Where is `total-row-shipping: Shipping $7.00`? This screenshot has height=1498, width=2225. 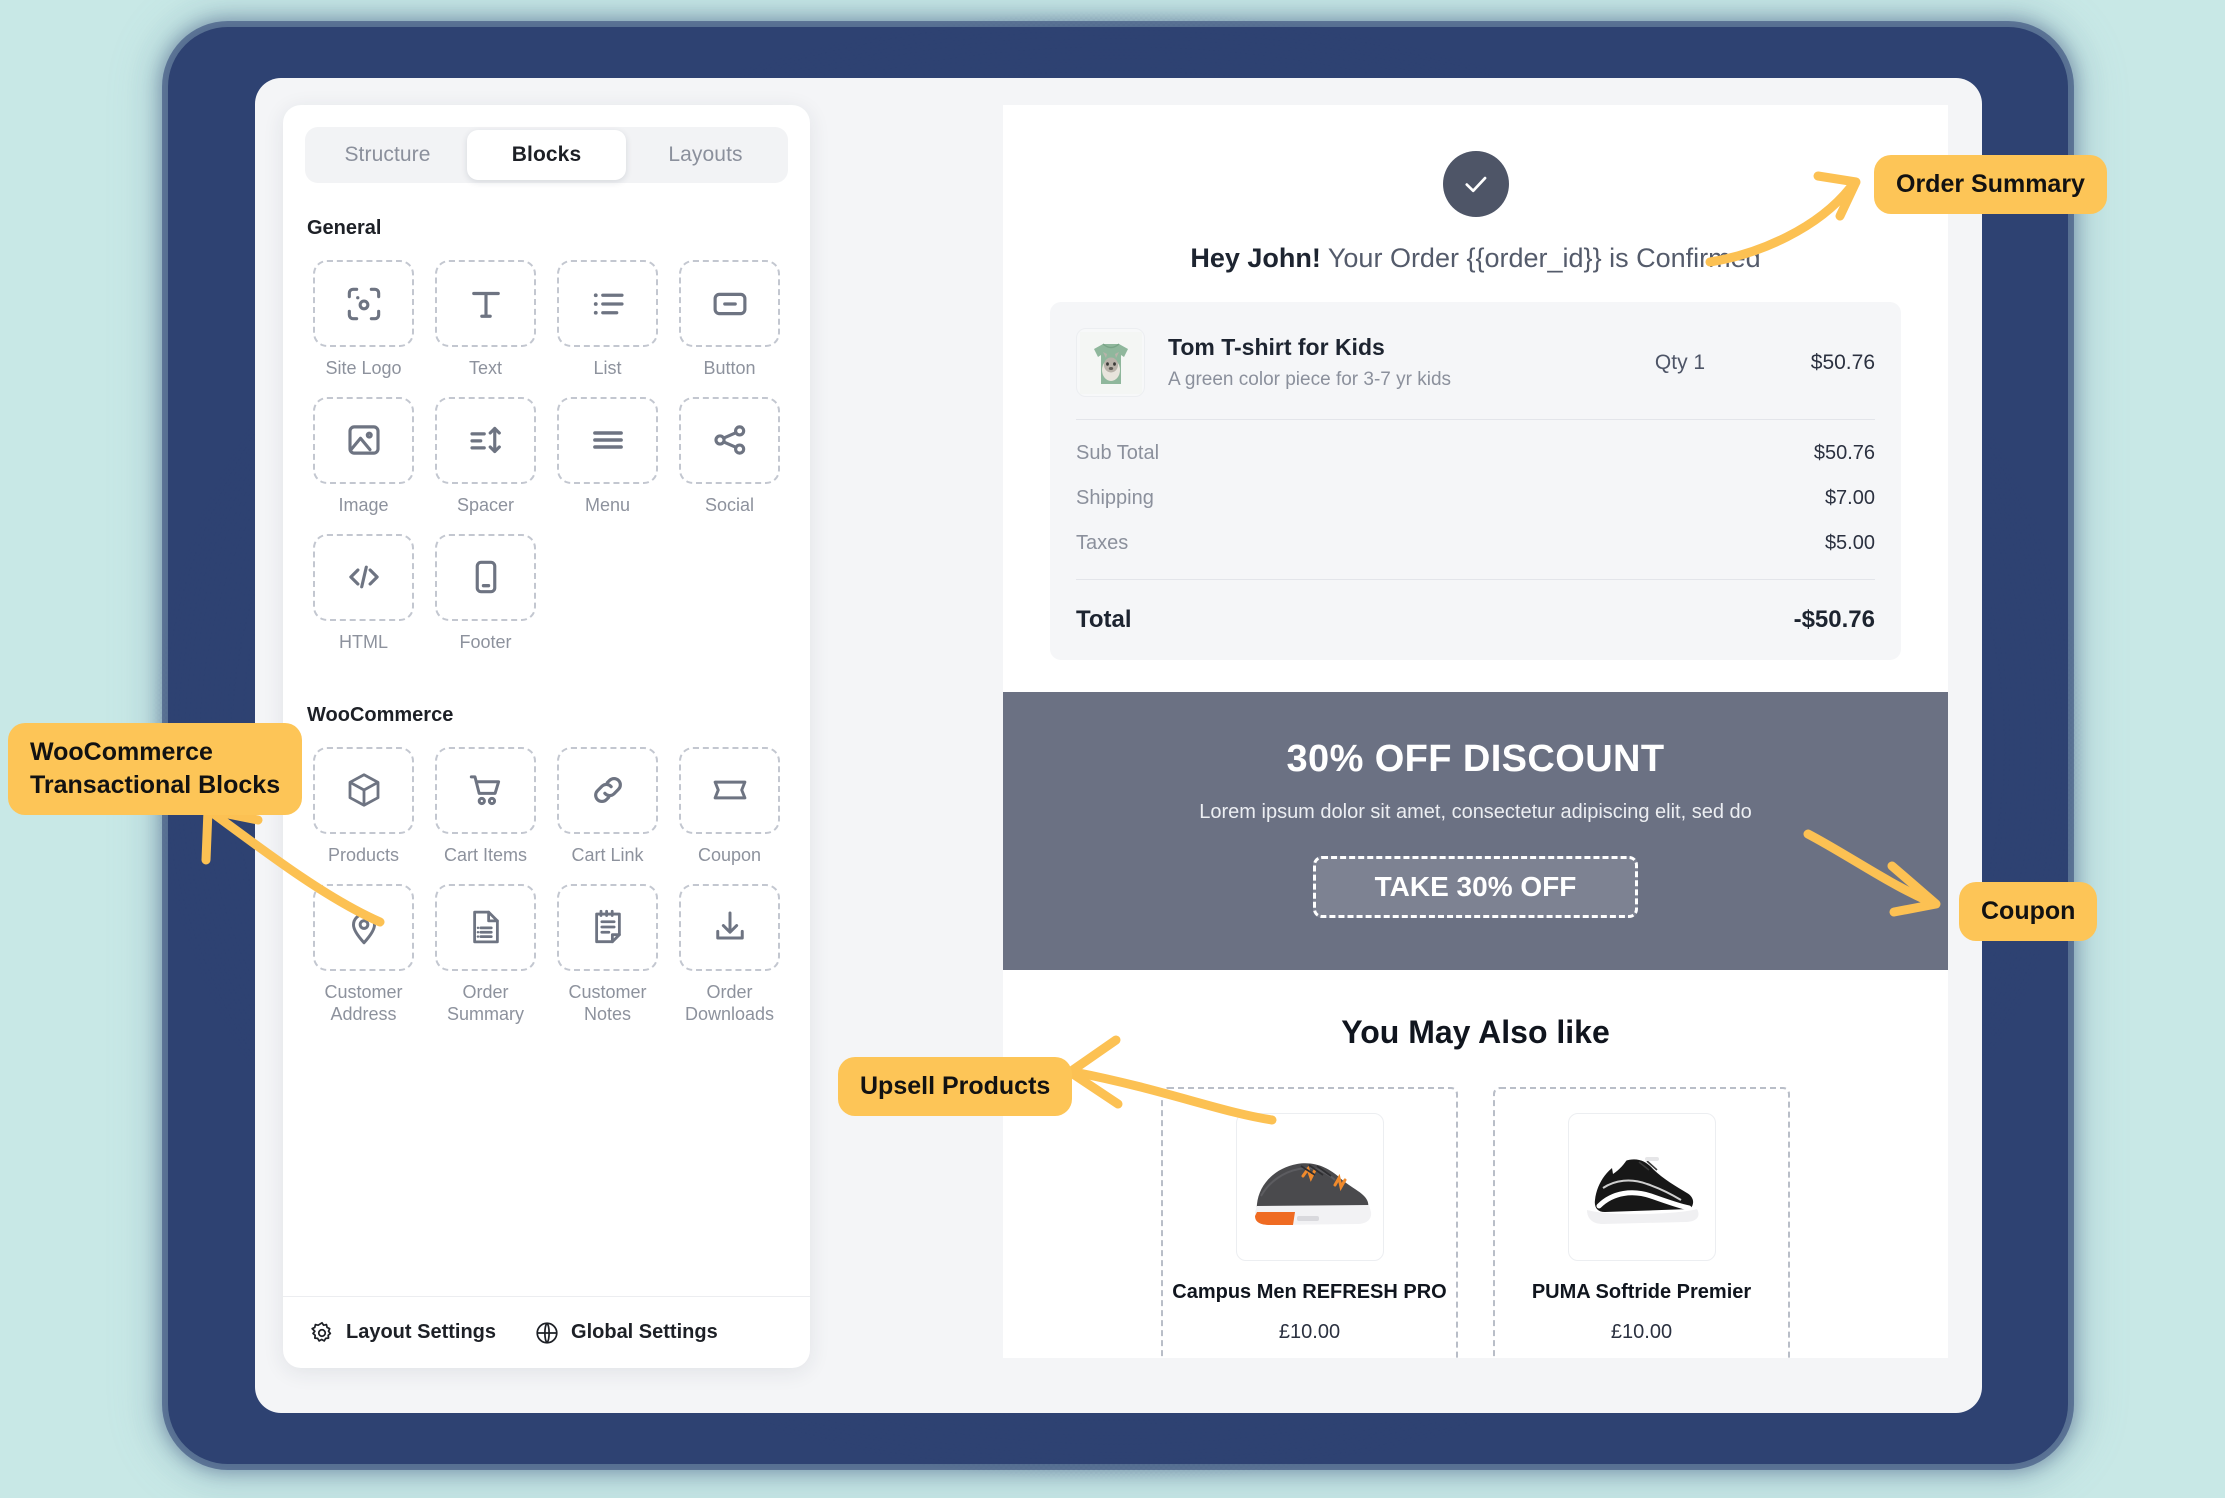 total-row-shipping: Shipping $7.00 is located at coordinates (1475, 487).